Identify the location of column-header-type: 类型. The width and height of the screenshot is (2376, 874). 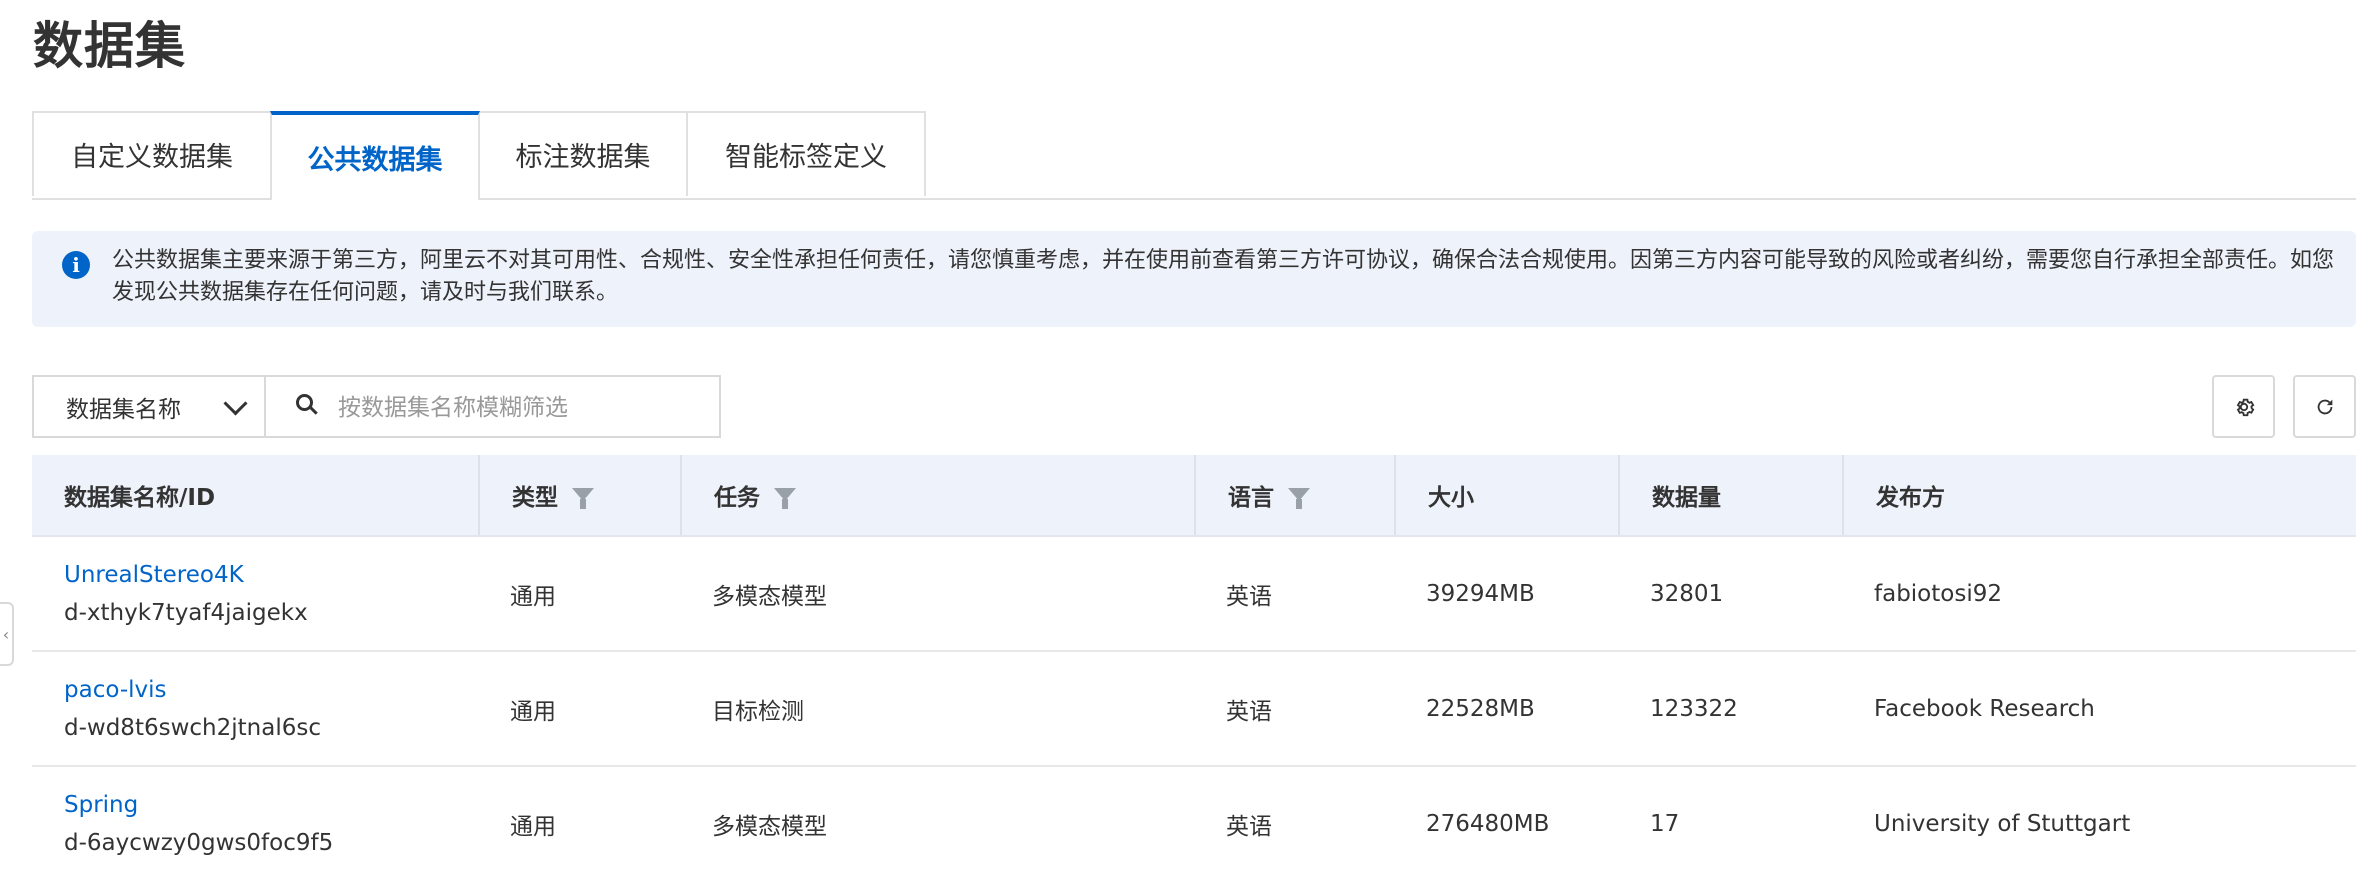
(579, 495).